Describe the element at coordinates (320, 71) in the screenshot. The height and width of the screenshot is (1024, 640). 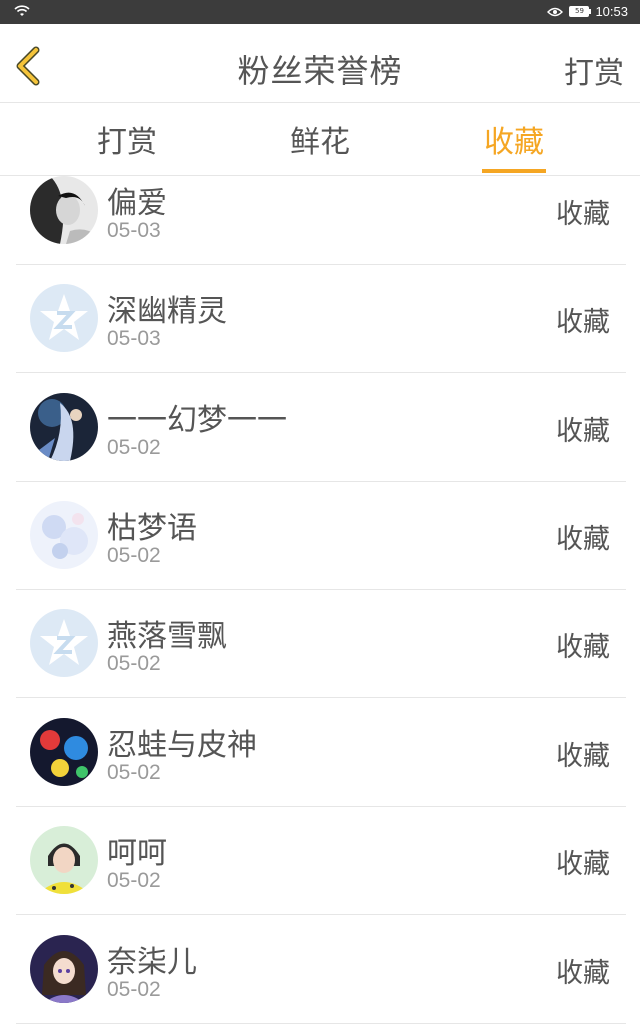
I see `page-title: 粉丝荣誉榜` at that location.